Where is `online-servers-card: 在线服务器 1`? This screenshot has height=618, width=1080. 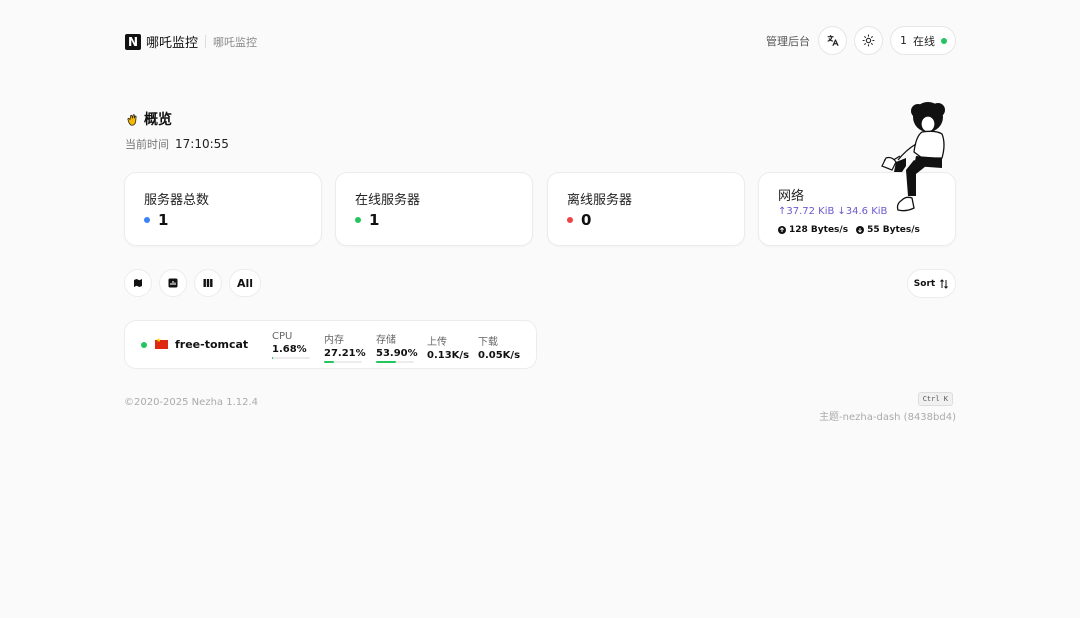 online-servers-card: 在线服务器 1 is located at coordinates (434, 209).